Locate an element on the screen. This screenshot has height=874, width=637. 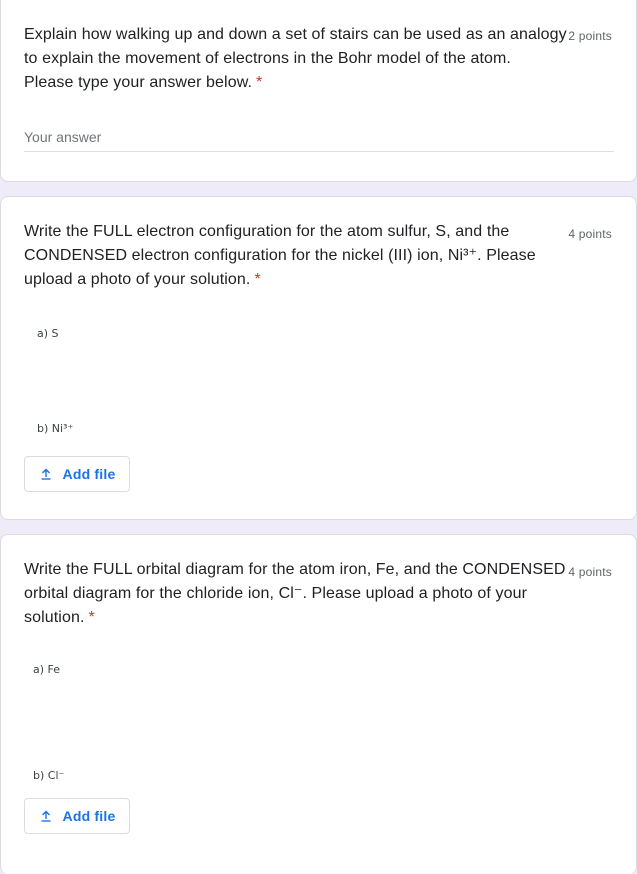
question-line: Please type your answer below. is located at coordinates (138, 82).